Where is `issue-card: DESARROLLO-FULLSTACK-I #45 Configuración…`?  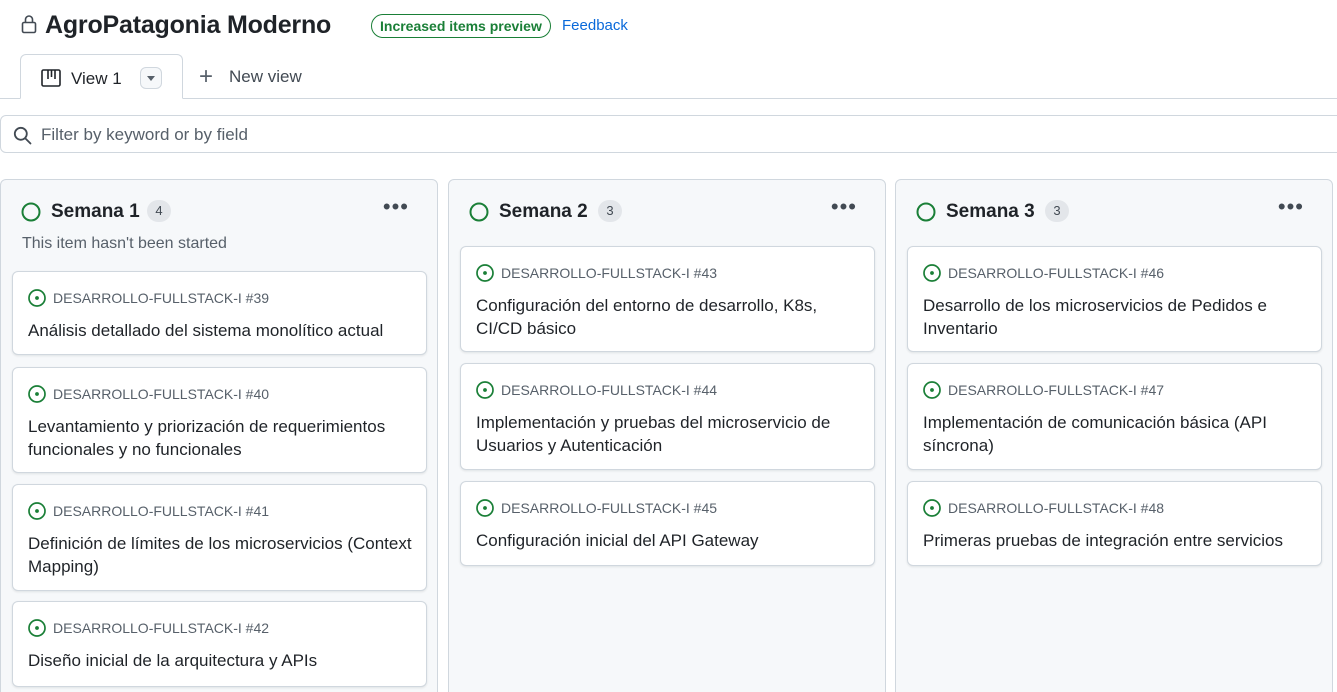
issue-card: DESARROLLO-FULLSTACK-I #45 Configuración… is located at coordinates (667, 523).